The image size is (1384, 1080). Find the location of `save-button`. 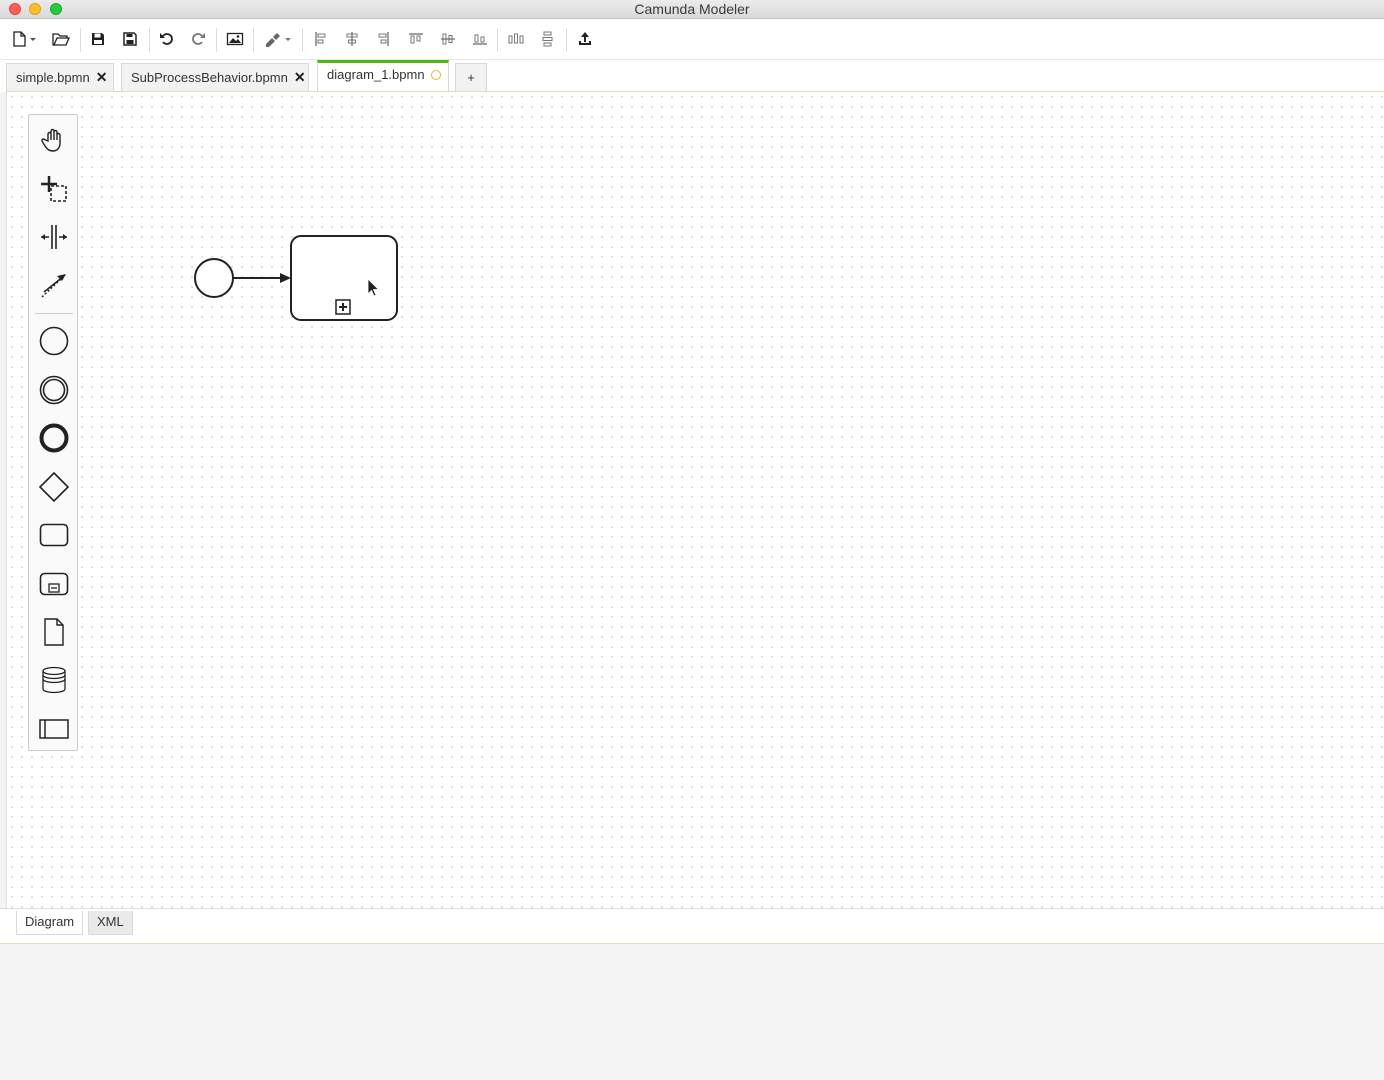

save-button is located at coordinates (98, 39).